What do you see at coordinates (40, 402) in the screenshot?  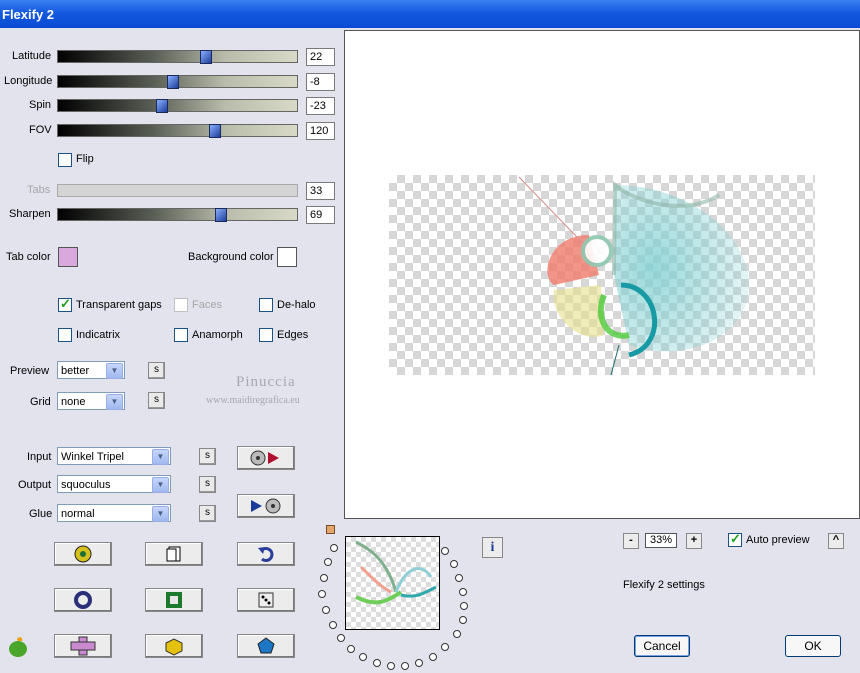 I see `grid-label: Grid` at bounding box center [40, 402].